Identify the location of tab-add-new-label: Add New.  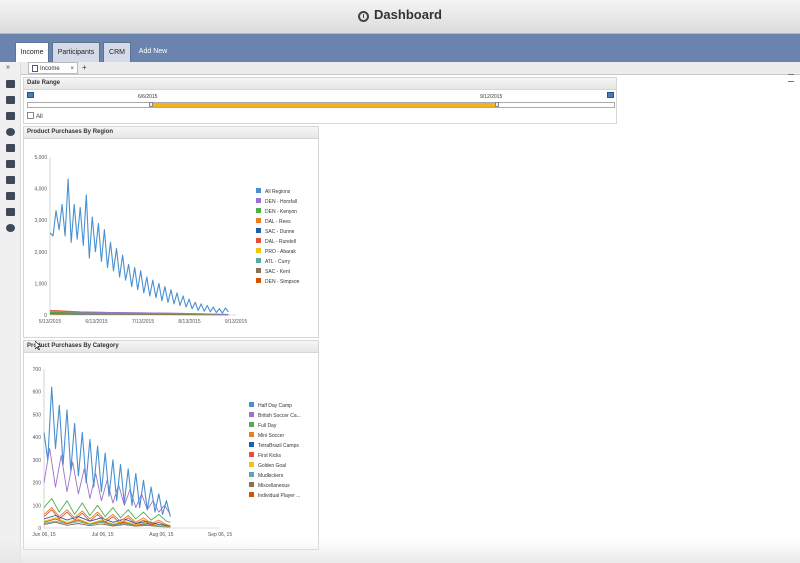
(153, 51).